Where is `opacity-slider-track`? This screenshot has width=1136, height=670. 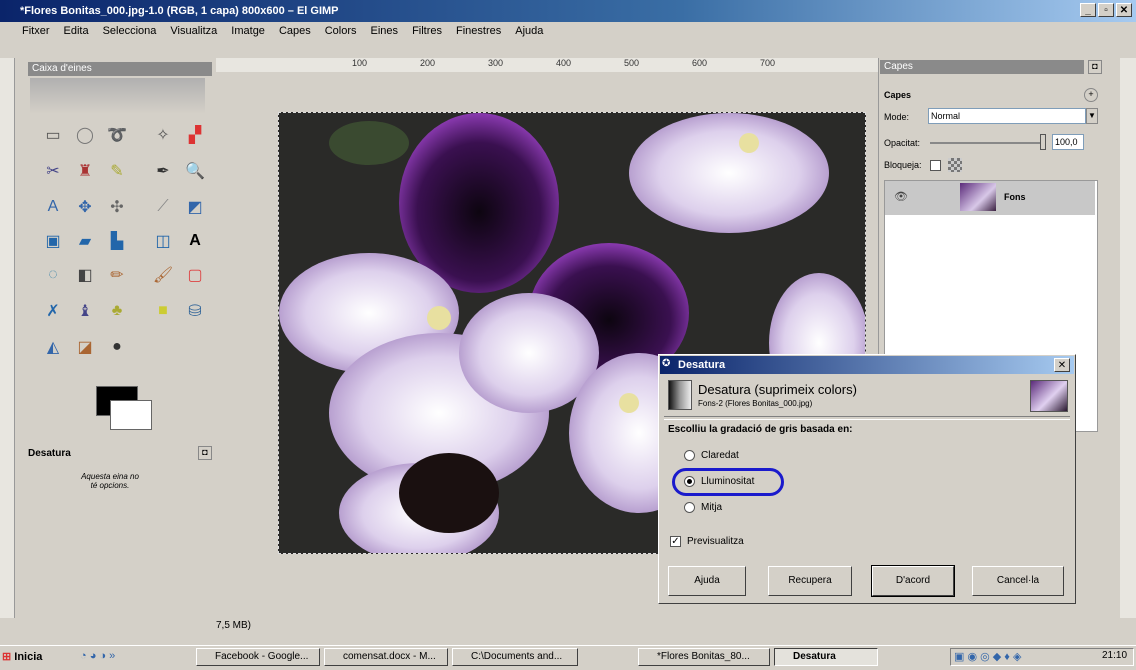
opacity-slider-track is located at coordinates (986, 143).